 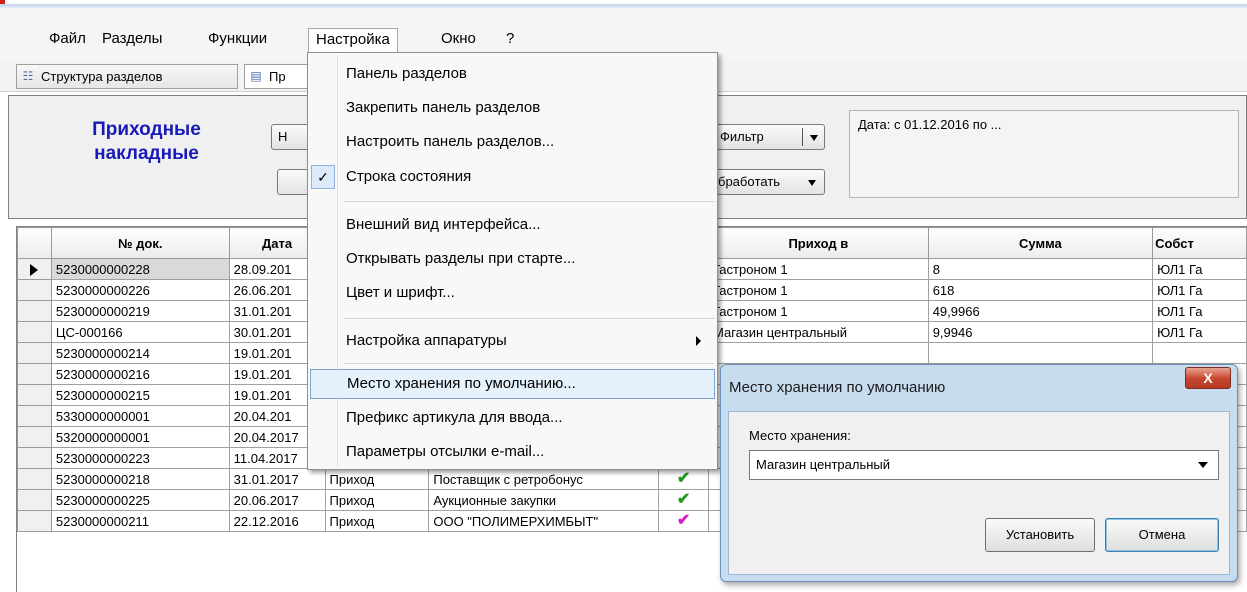 I want to click on cell-doc-number: 5230000000216, so click(x=140, y=374).